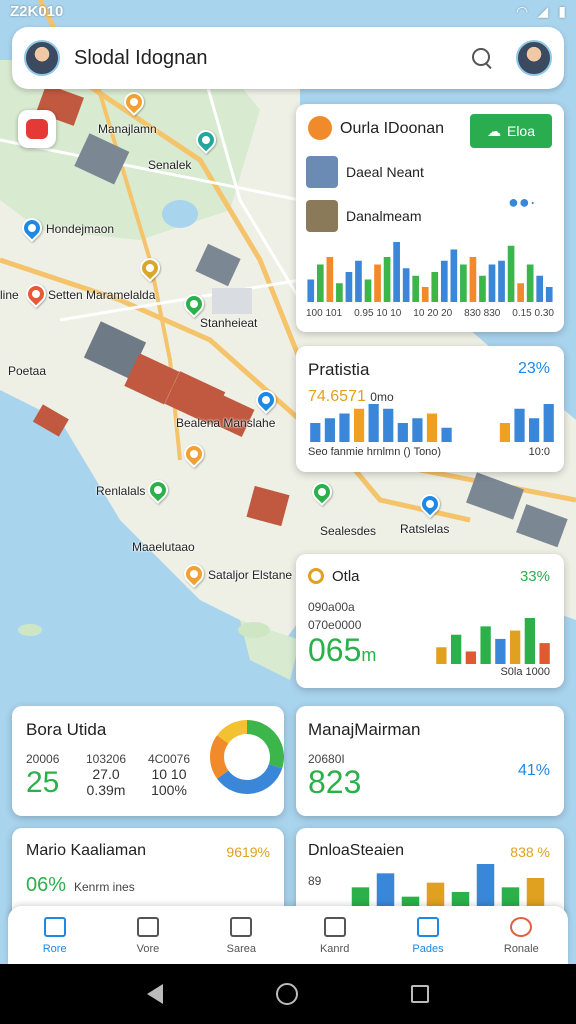 The height and width of the screenshot is (1024, 576). What do you see at coordinates (241, 949) in the screenshot?
I see `nav-label: Sarea` at bounding box center [241, 949].